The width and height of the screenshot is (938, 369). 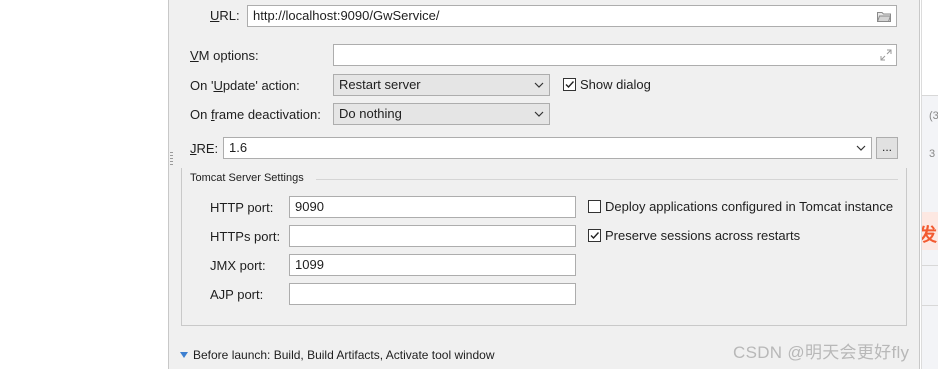 I want to click on http-port-label: HTTP port:, so click(x=242, y=207).